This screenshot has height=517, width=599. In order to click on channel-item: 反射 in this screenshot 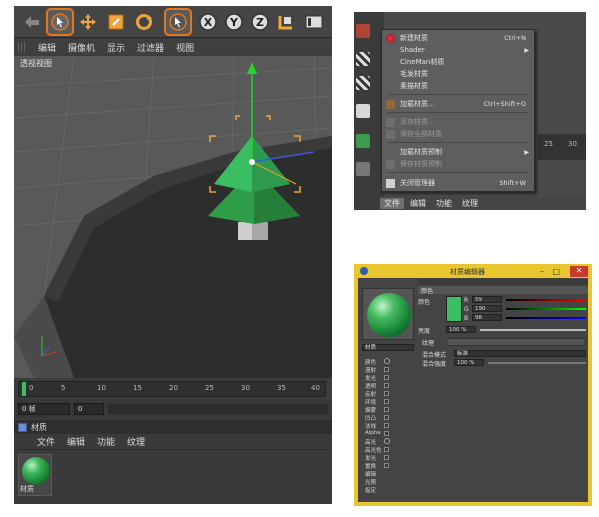, I will do `click(390, 394)`.